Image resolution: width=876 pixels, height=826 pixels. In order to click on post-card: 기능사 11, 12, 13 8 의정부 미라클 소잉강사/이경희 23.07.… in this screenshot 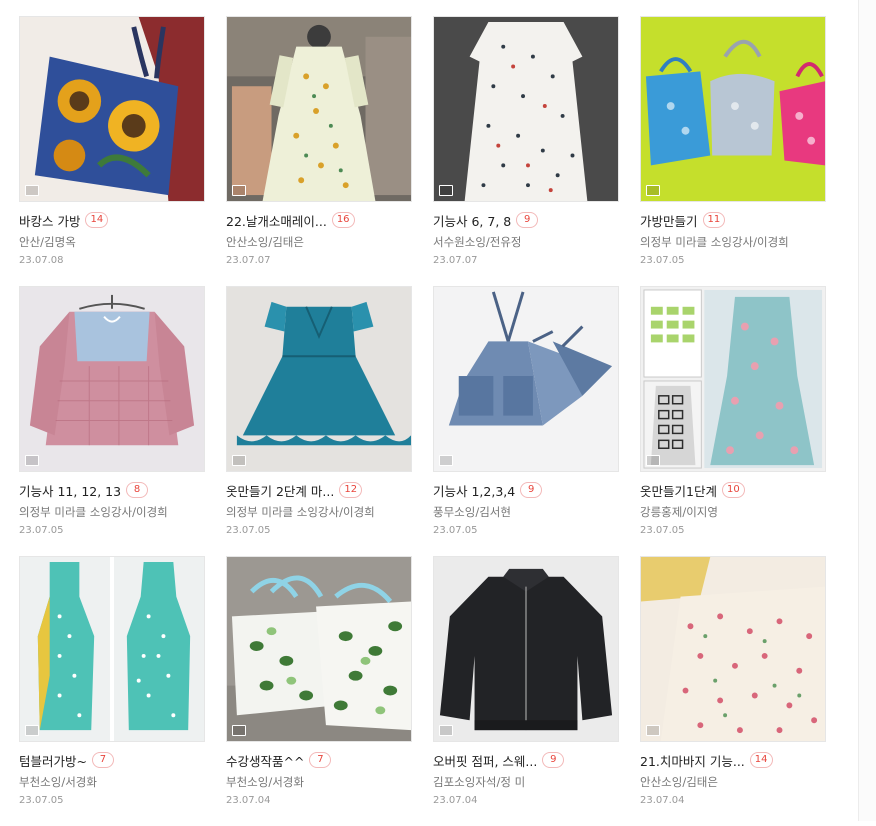, I will do `click(112, 421)`.